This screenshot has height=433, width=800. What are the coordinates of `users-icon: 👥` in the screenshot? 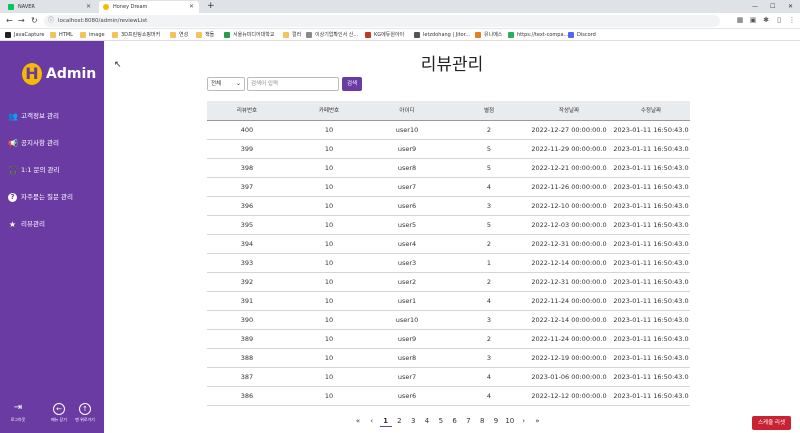 It's located at (13, 116).